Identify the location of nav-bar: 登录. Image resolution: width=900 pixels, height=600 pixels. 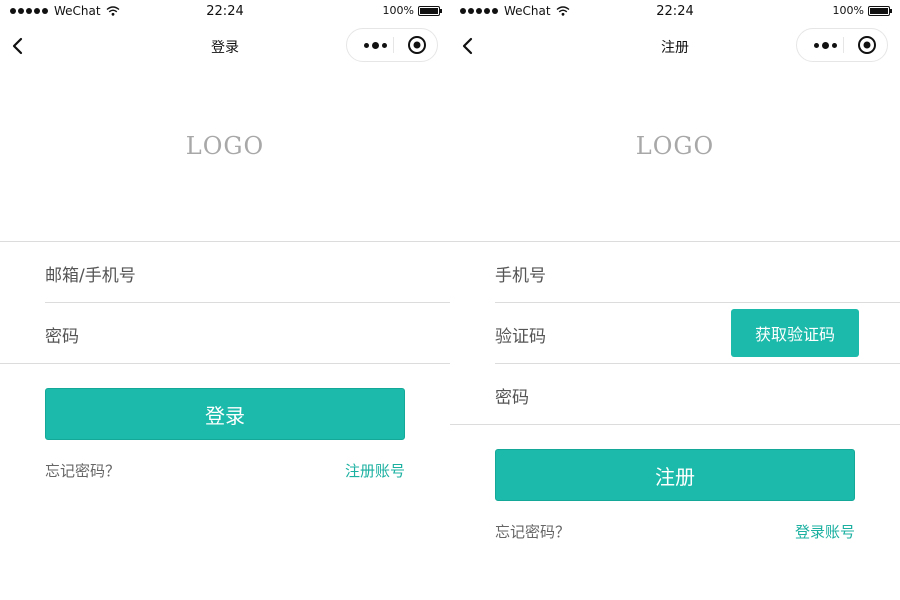
(225, 46).